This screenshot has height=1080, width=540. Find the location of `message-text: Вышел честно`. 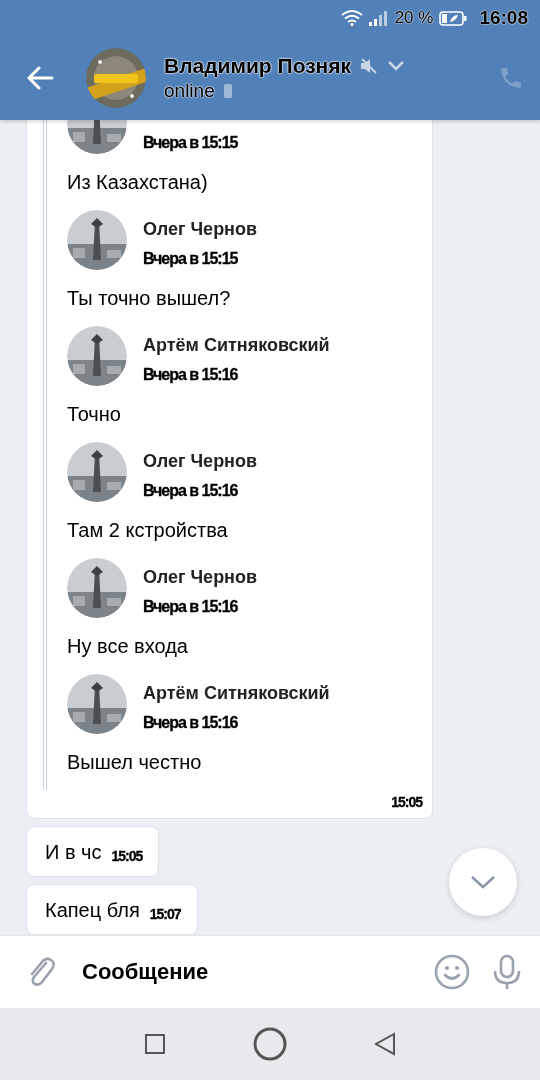

message-text: Вышел честно is located at coordinates (135, 762).